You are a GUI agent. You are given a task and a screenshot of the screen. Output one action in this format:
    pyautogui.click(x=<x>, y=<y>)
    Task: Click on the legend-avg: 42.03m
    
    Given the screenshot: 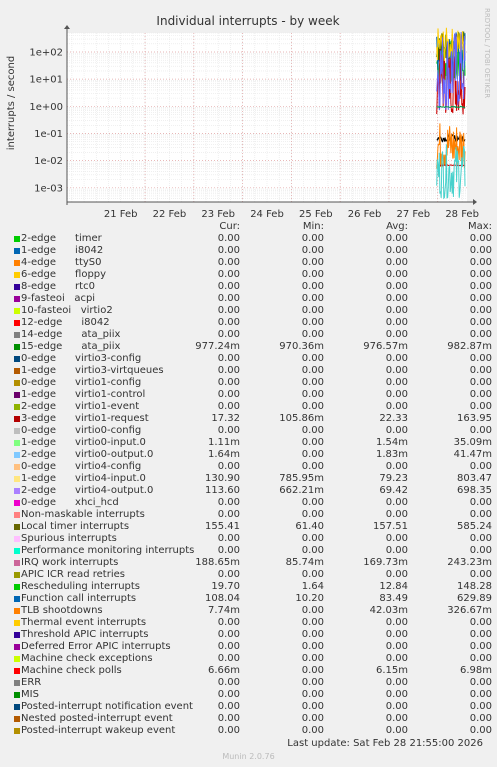 What is the action you would take?
    pyautogui.click(x=388, y=610)
    